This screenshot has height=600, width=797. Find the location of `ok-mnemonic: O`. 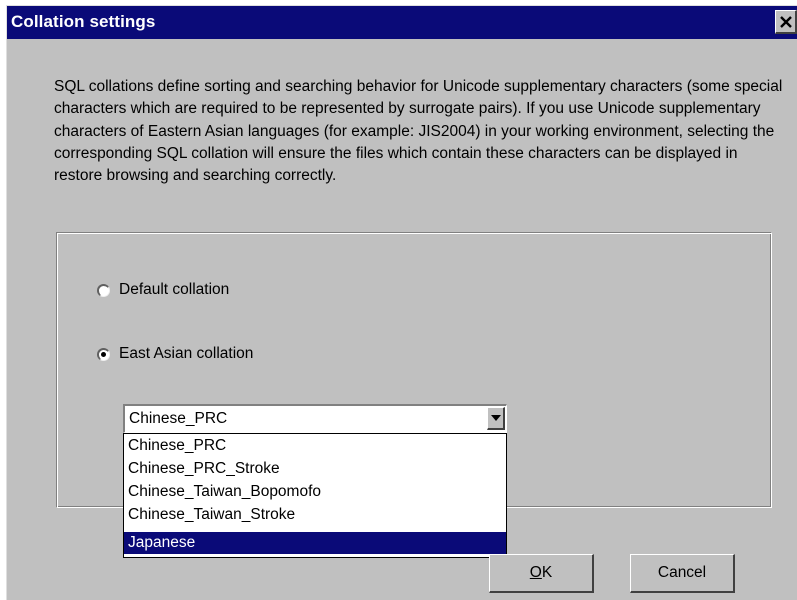

ok-mnemonic: O is located at coordinates (535, 572).